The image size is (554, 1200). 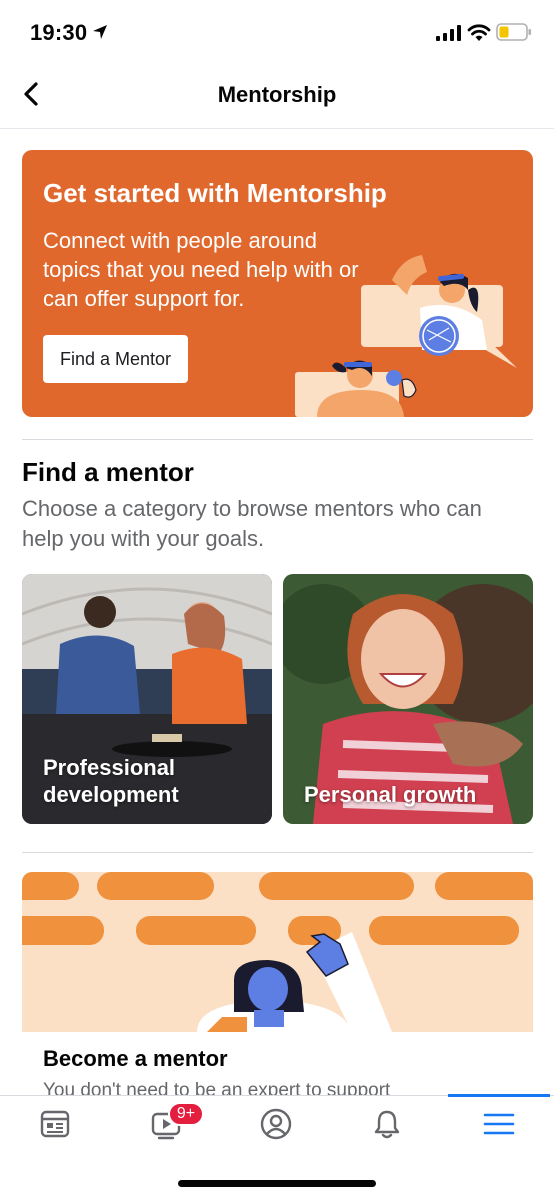 I want to click on mentorship-illustration, so click(x=406, y=336).